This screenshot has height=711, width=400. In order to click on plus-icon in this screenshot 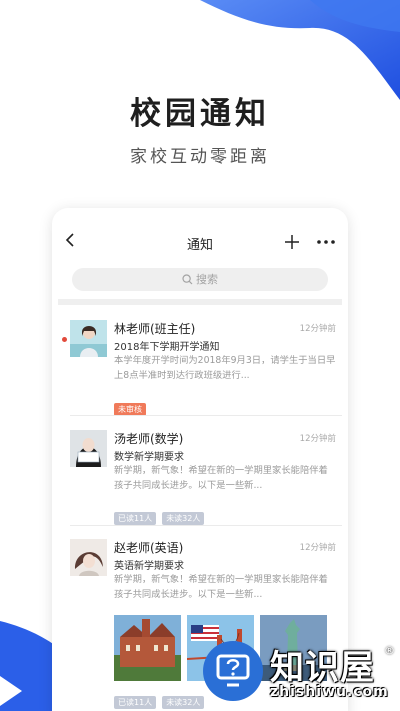, I will do `click(292, 242)`.